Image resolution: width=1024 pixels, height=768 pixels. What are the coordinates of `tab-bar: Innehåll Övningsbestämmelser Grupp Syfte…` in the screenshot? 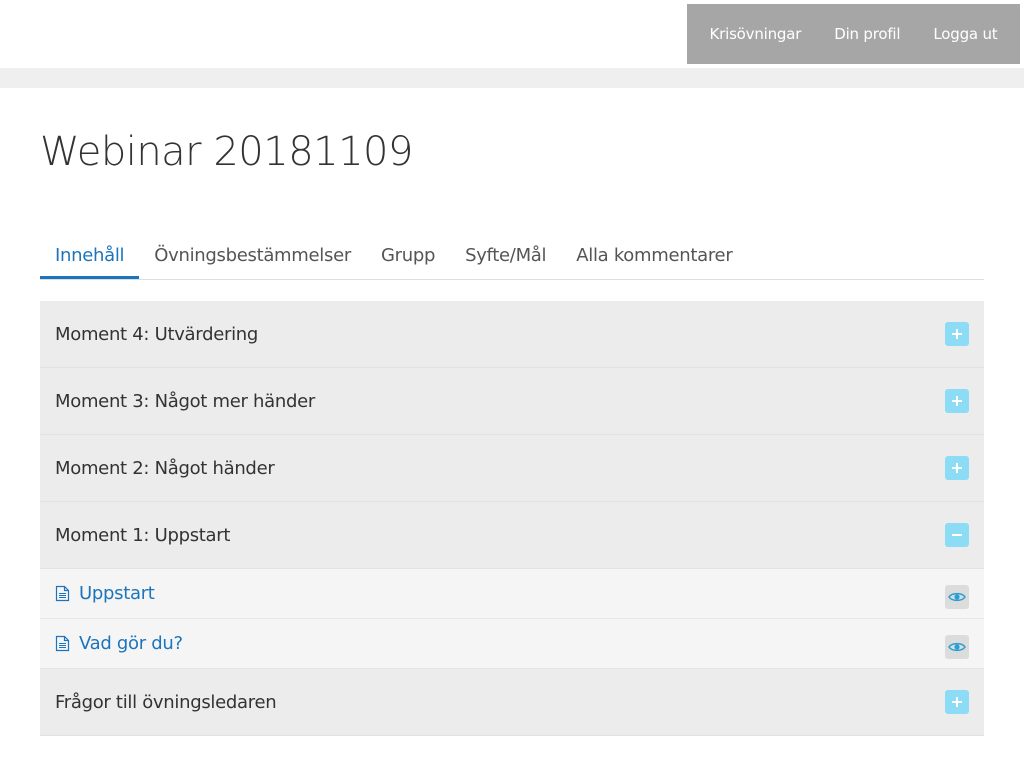 It's located at (512, 256).